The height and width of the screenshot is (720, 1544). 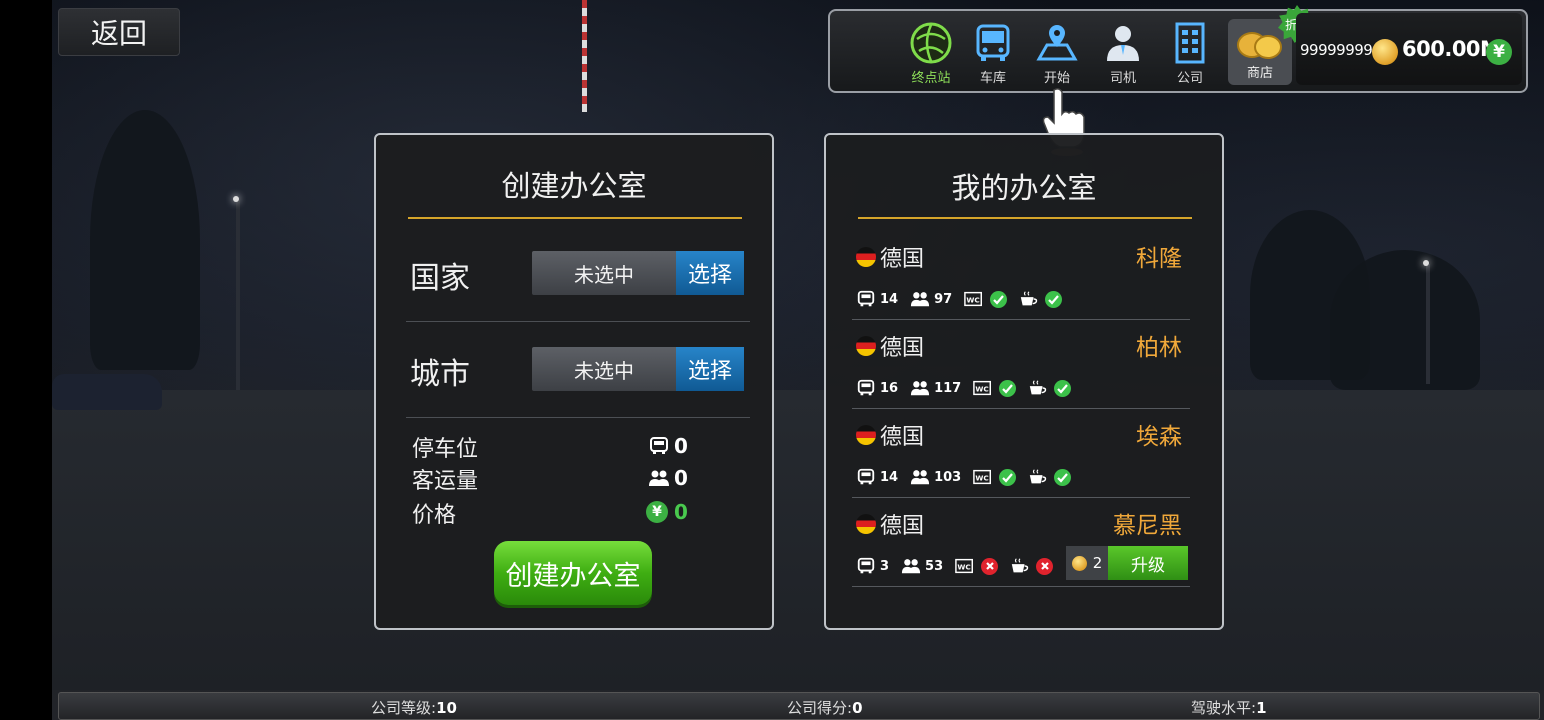 What do you see at coordinates (1021, 544) in the screenshot?
I see `office-row: 德国 慕尼黑 3 53 WC 2 升级` at bounding box center [1021, 544].